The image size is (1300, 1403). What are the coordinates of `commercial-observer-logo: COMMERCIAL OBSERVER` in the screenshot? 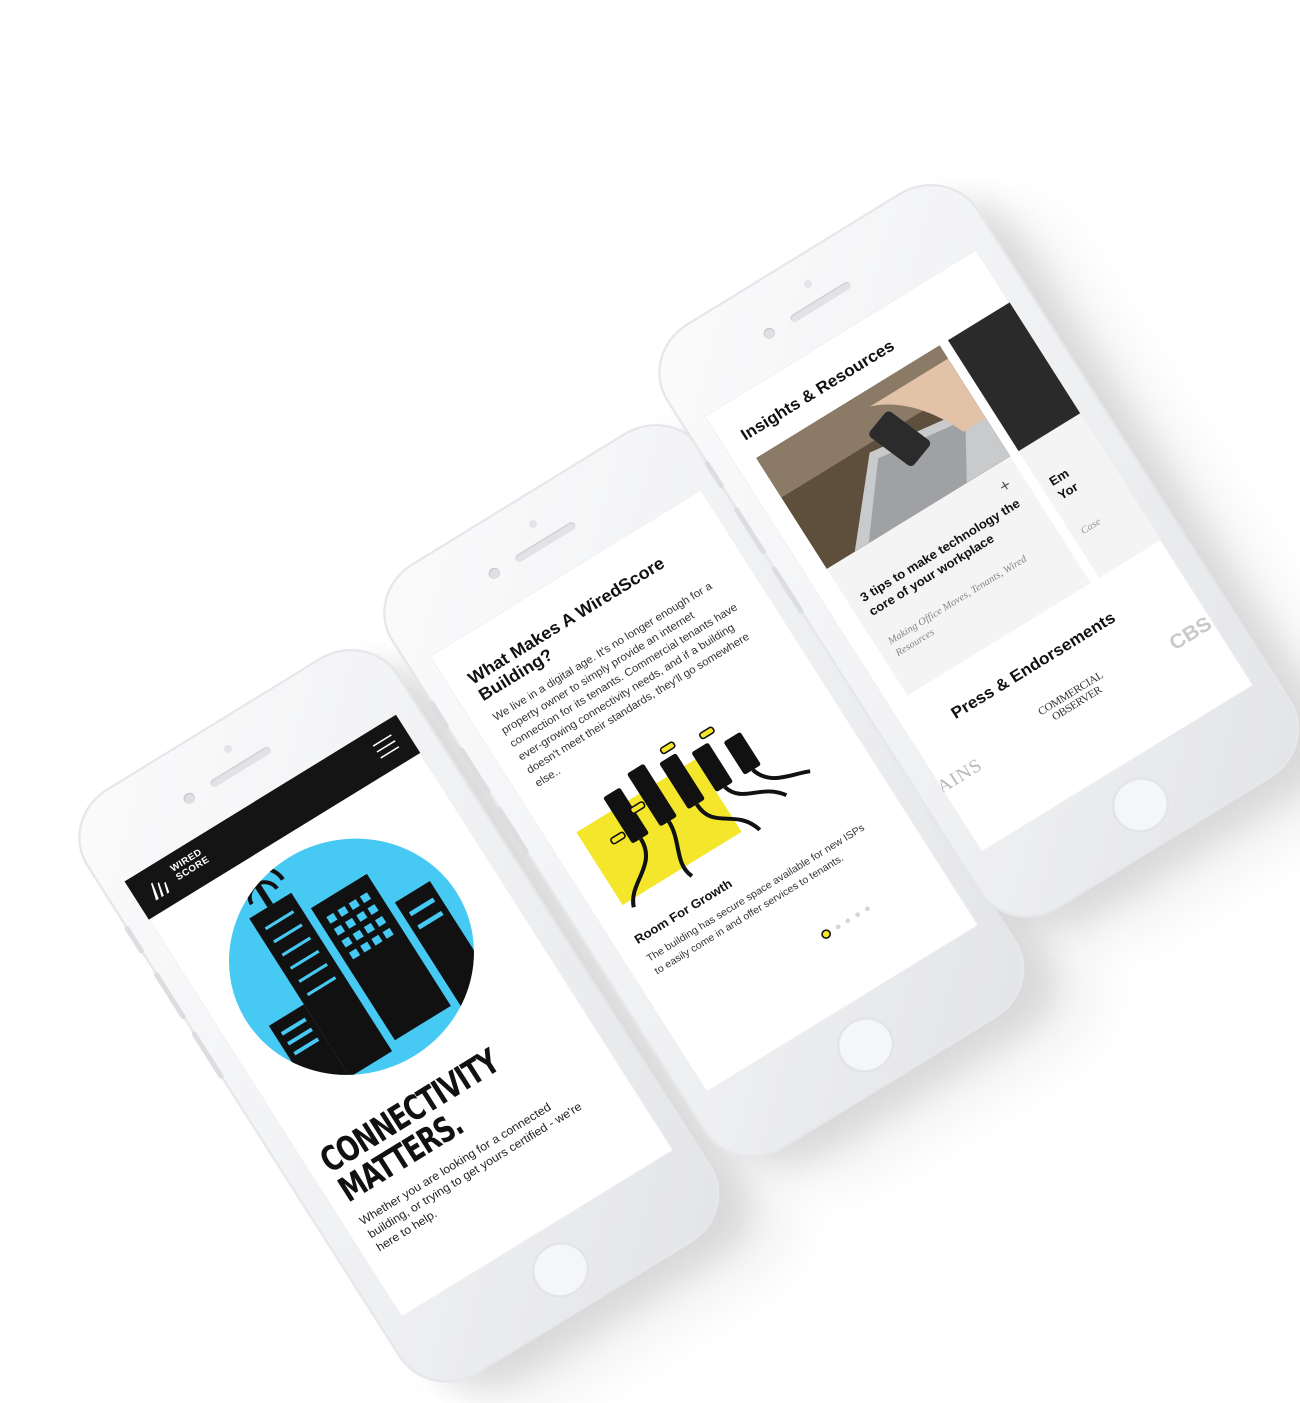 It's located at (1074, 699).